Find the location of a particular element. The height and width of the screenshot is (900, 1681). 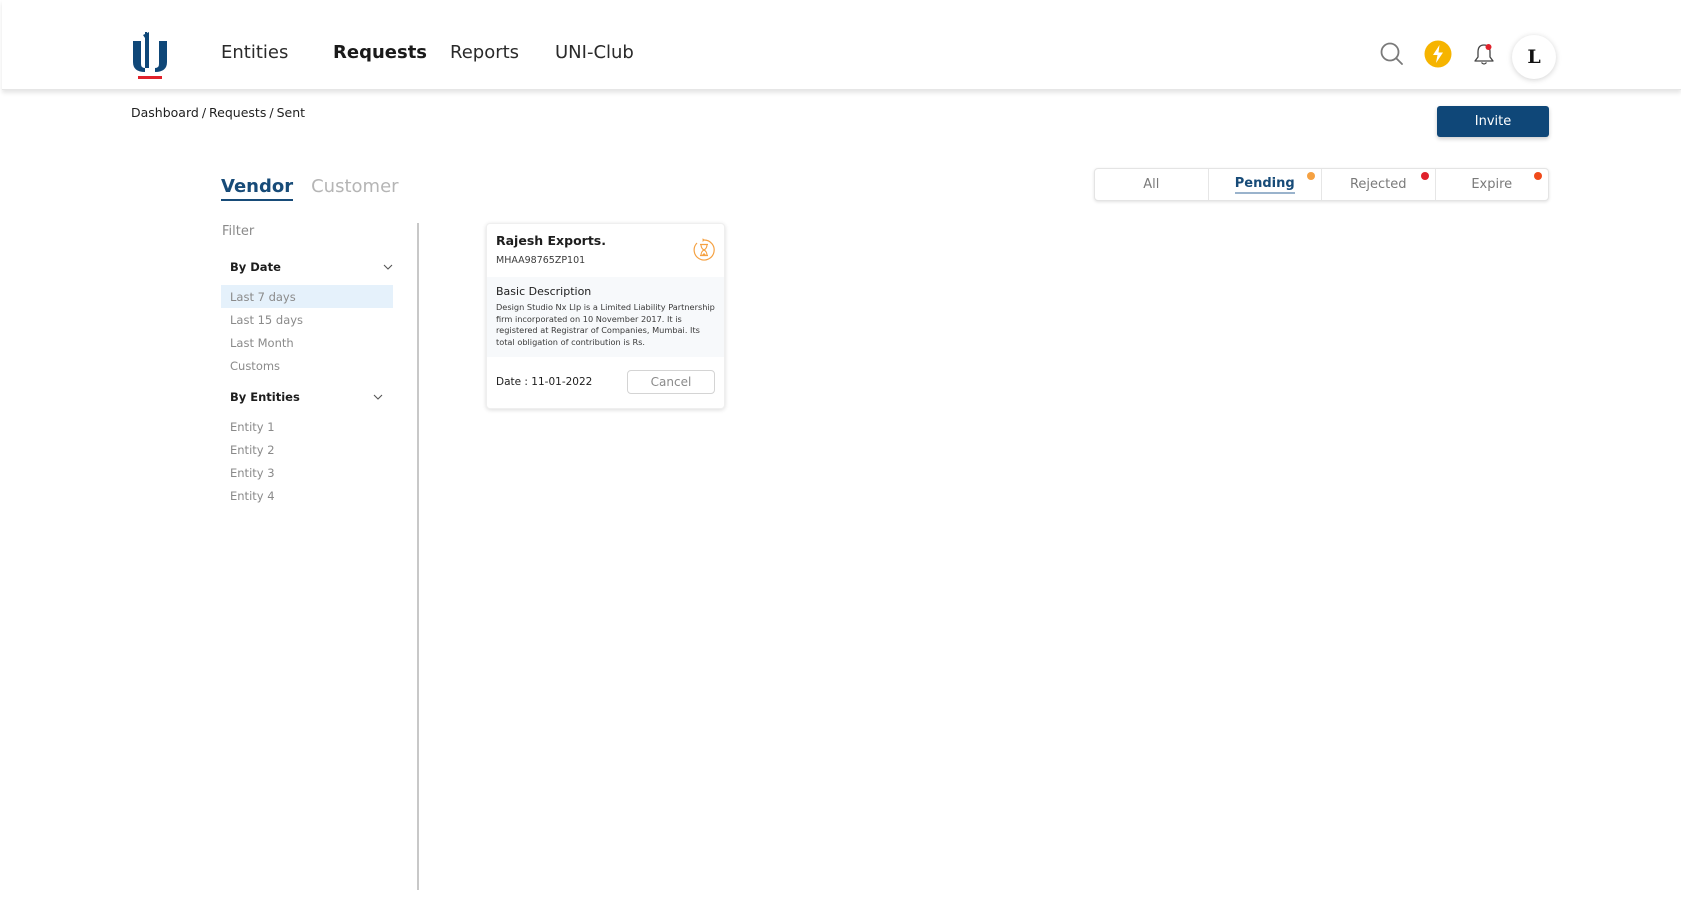

breadcrumb: Dashboard / Requests / Sent is located at coordinates (218, 112).